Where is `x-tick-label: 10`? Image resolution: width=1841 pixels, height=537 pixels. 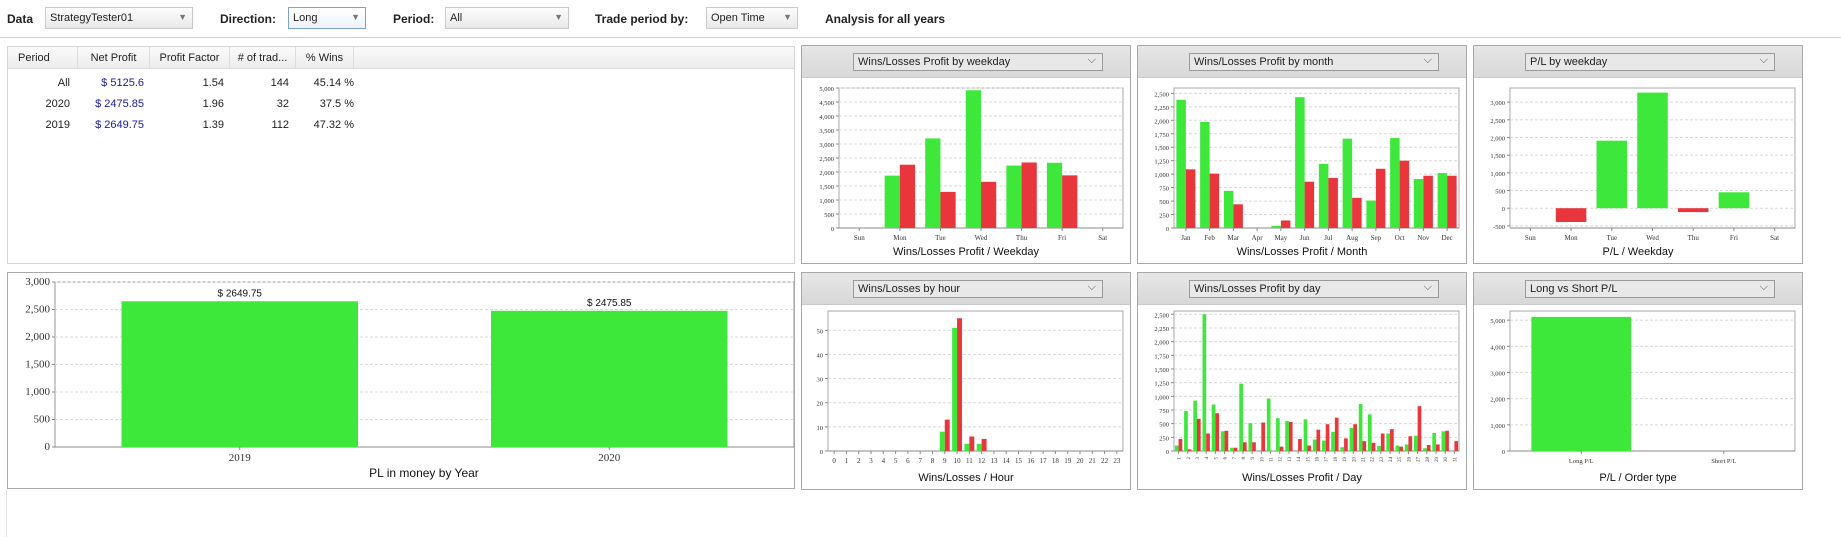 x-tick-label: 10 is located at coordinates (1262, 460).